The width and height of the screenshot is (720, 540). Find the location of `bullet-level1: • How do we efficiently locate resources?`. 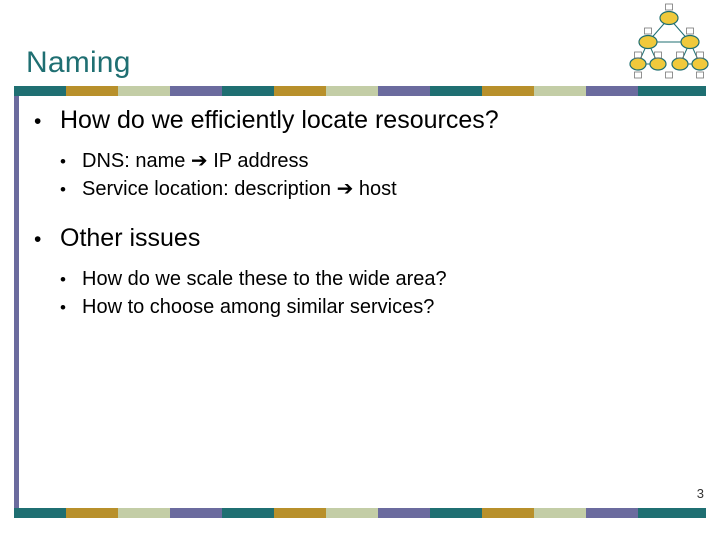

bullet-level1: • How do we efficiently locate resources? is located at coordinates (361, 120).